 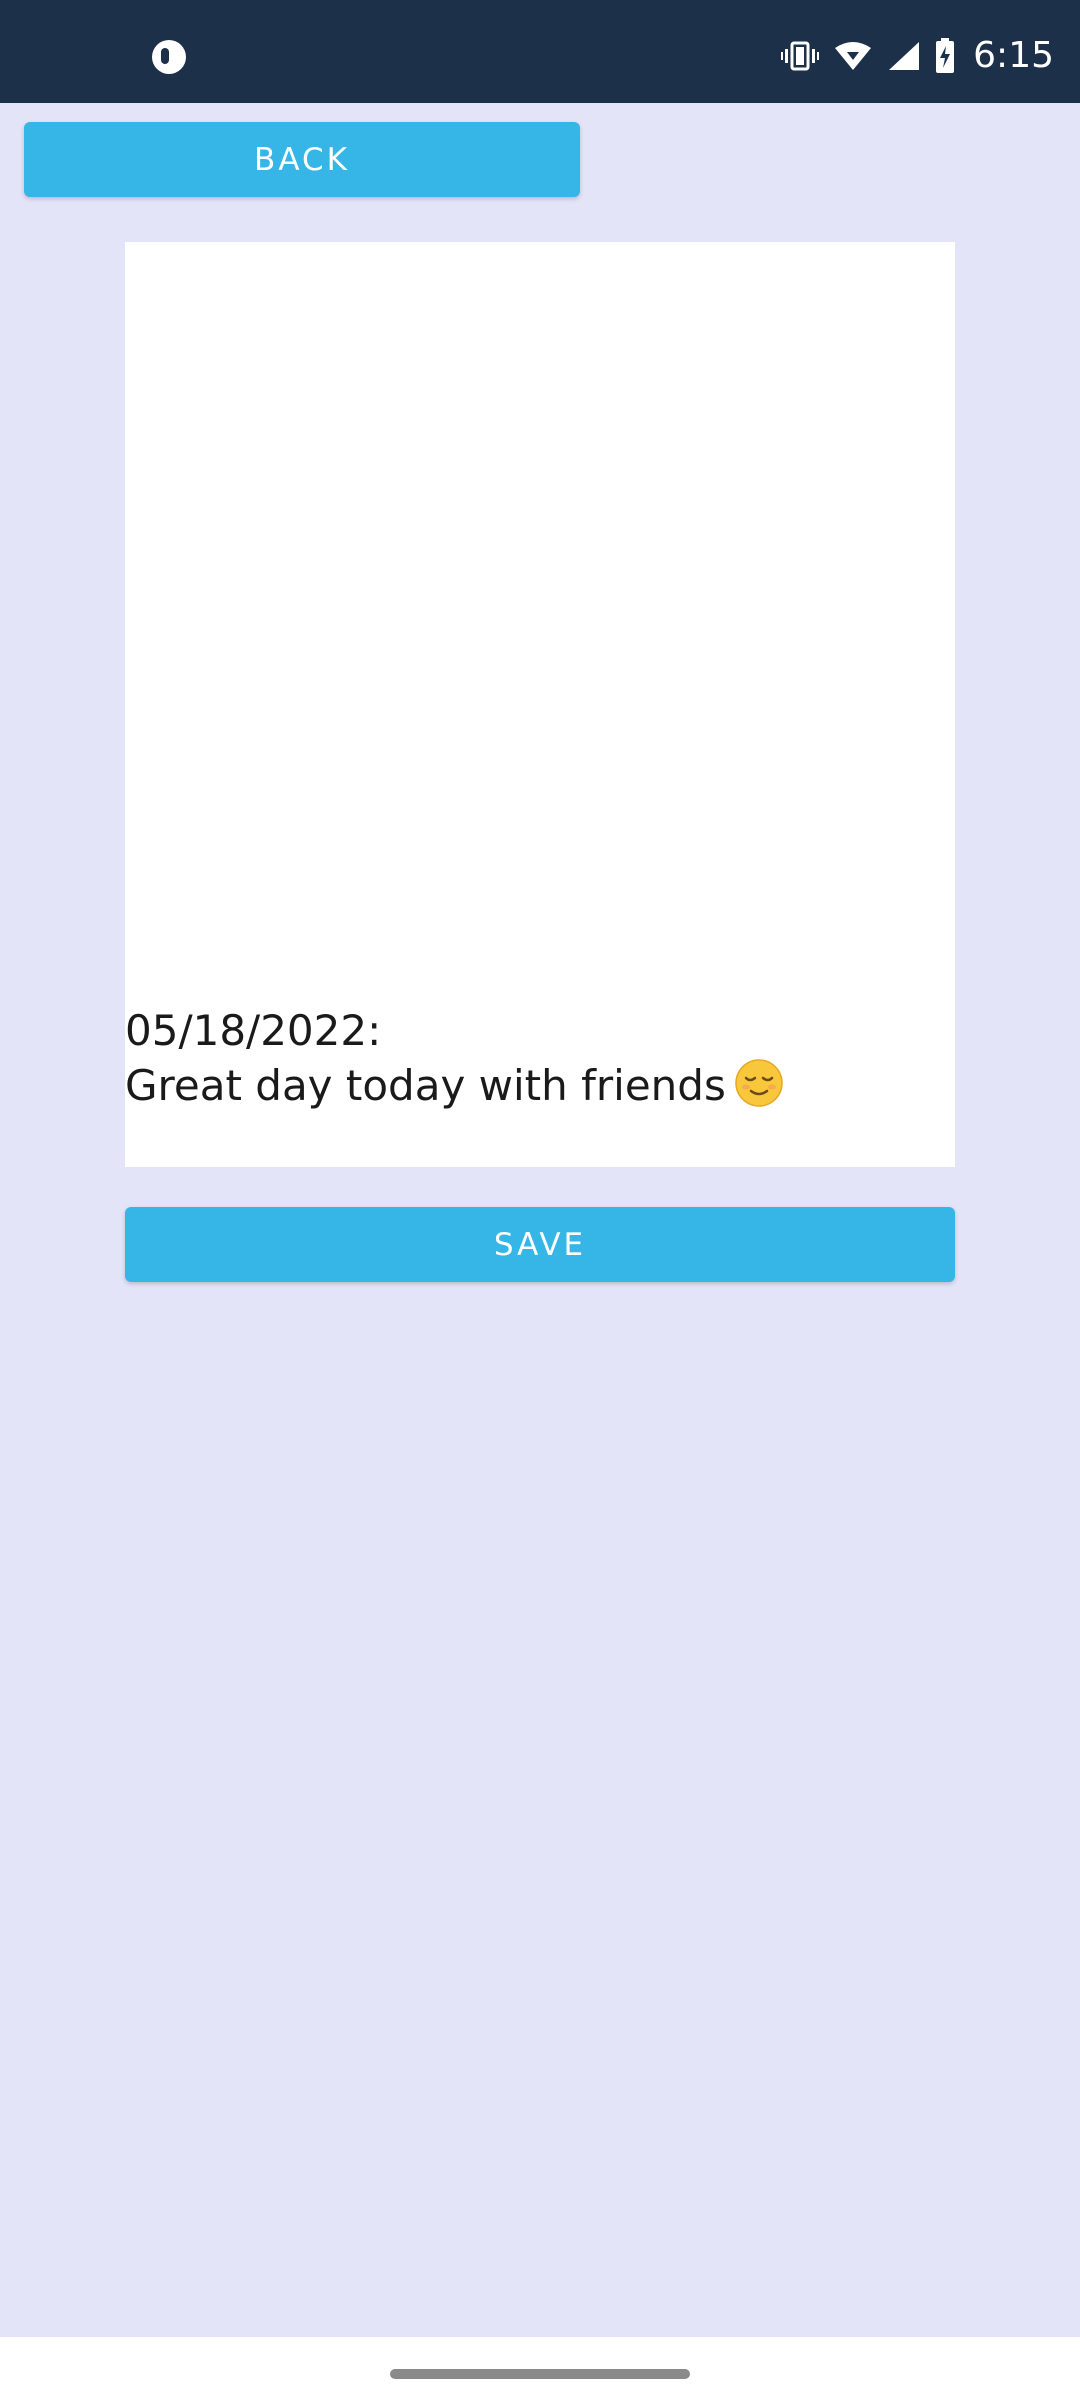 What do you see at coordinates (540, 1244) in the screenshot?
I see `save-button: SAVE` at bounding box center [540, 1244].